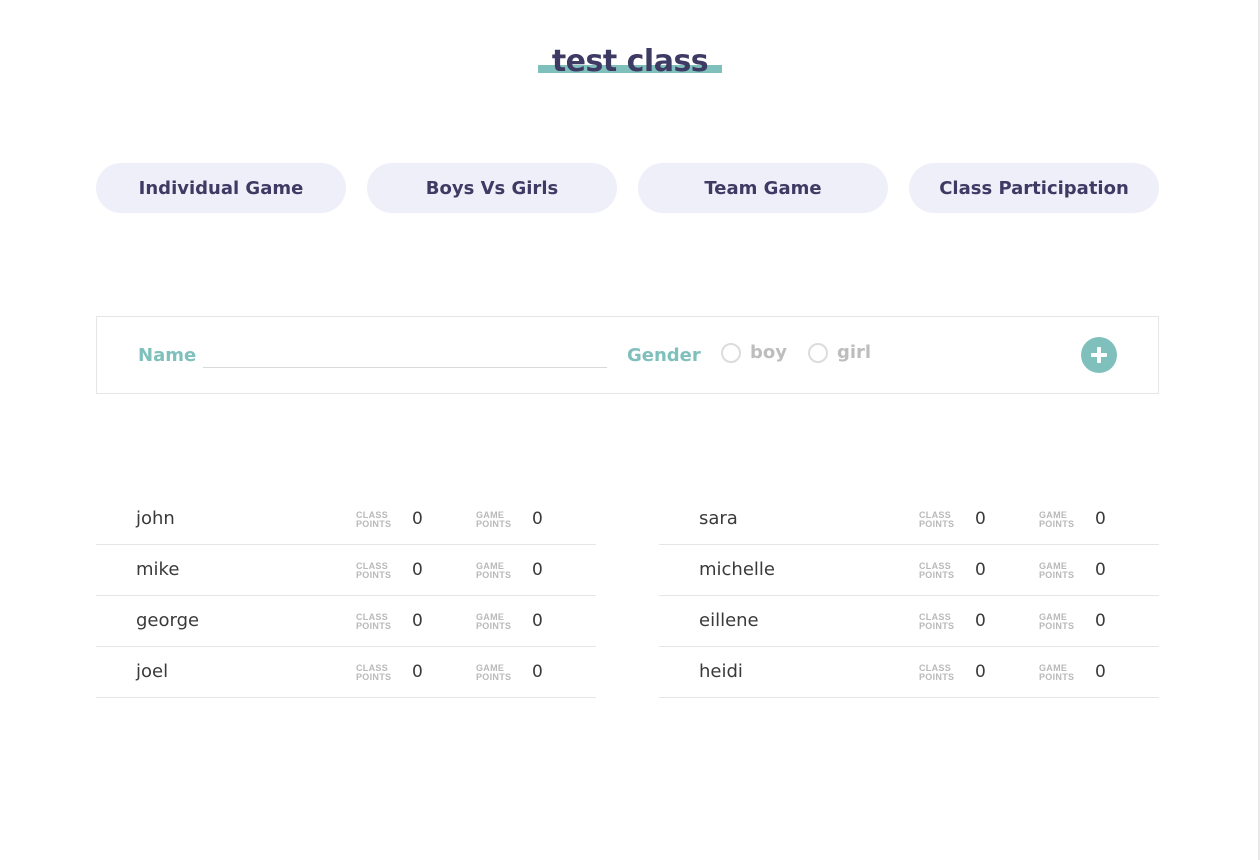 The width and height of the screenshot is (1260, 860). What do you see at coordinates (346, 672) in the screenshot?
I see `student-row: joel CLASS POINTS 0 GAME POINTS 0` at bounding box center [346, 672].